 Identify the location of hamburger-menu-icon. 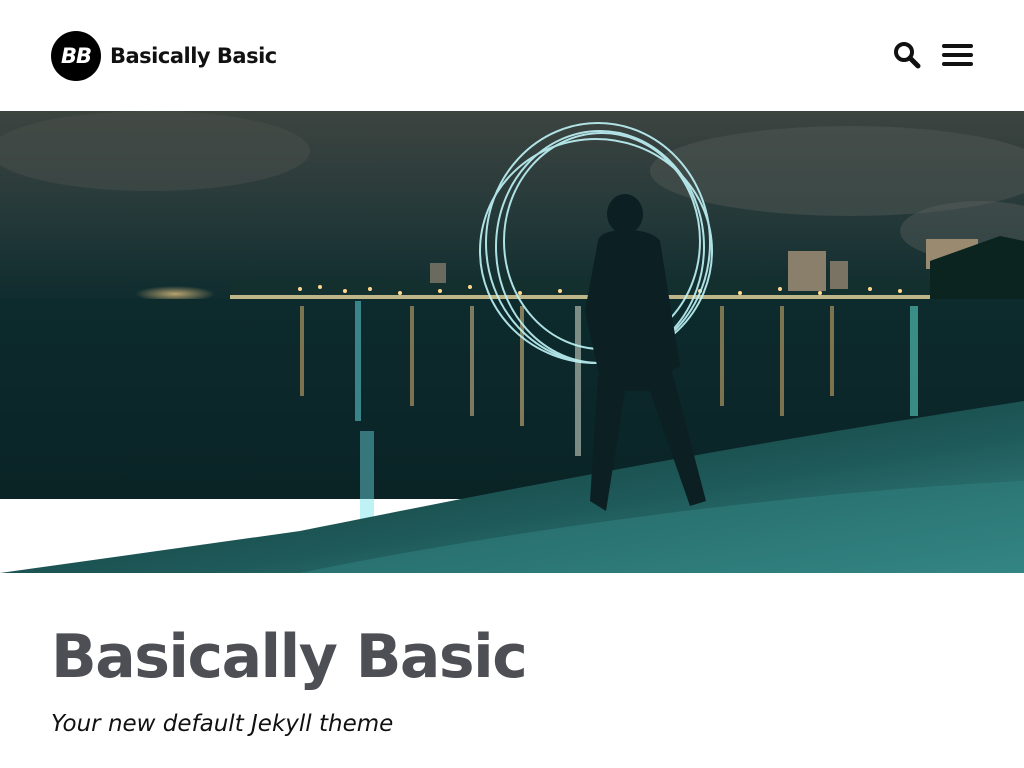
(957, 55).